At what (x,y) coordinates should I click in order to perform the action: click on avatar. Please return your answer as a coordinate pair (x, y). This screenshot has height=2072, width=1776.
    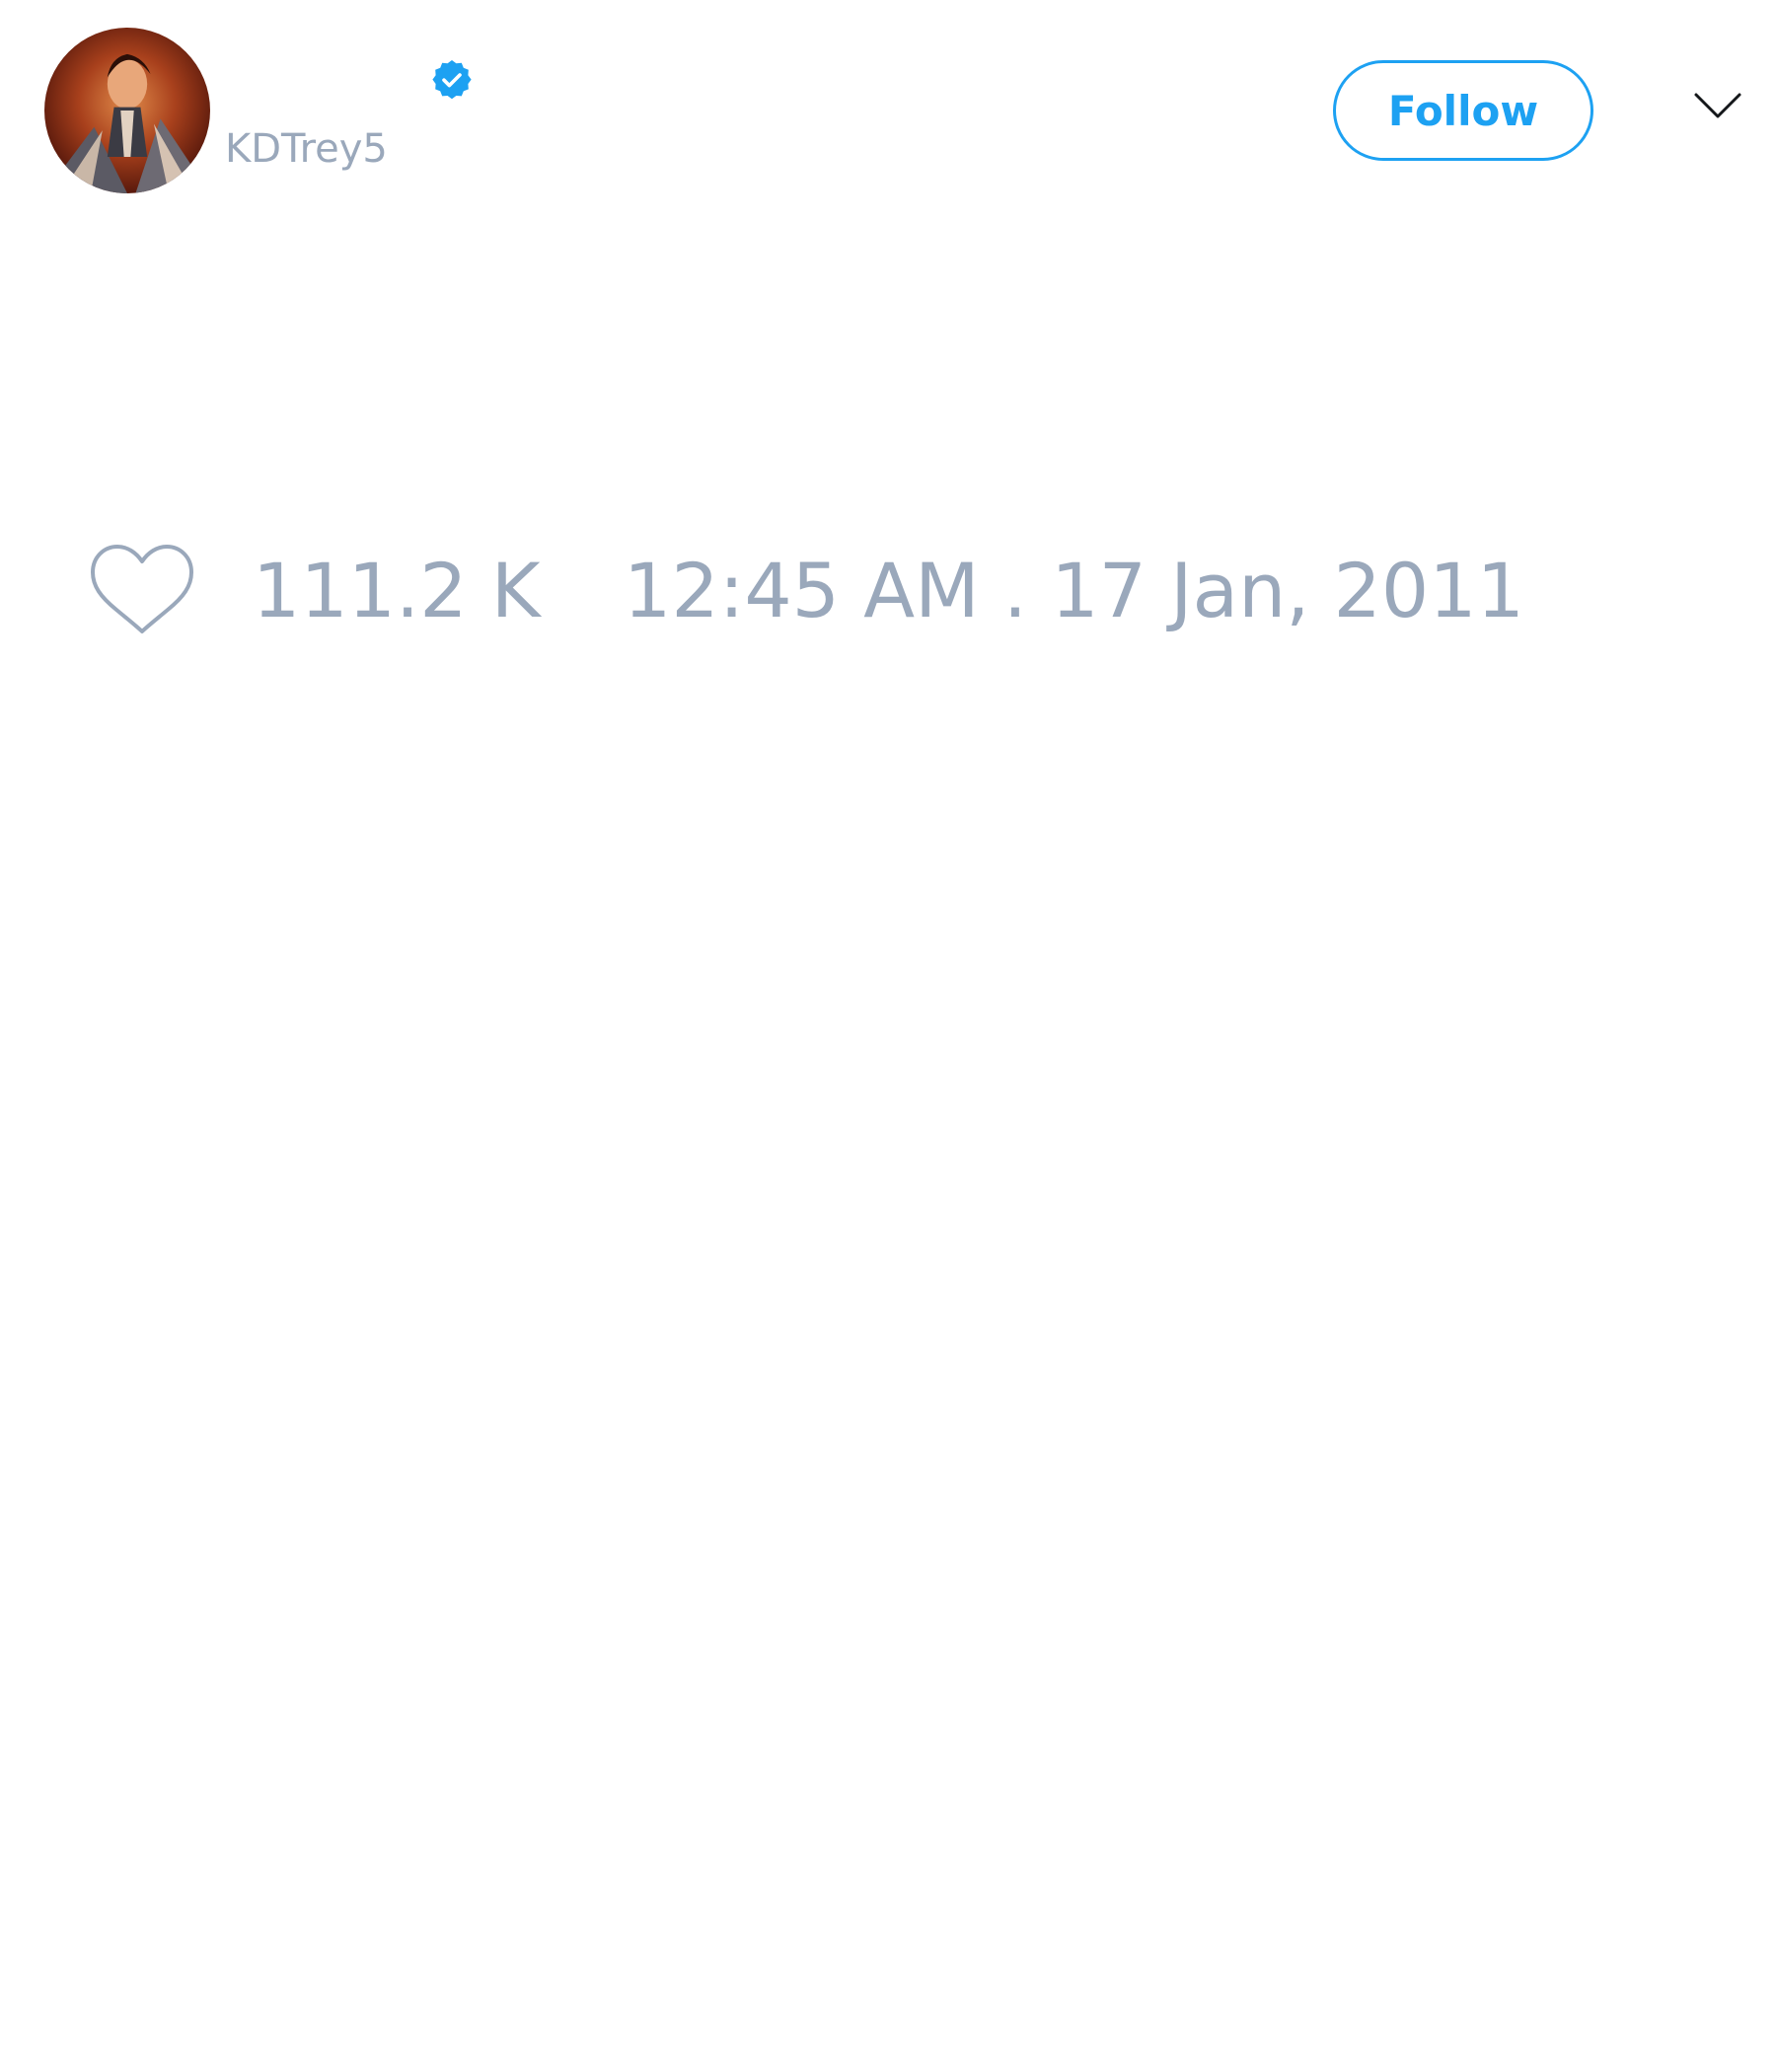
    Looking at the image, I should click on (127, 111).